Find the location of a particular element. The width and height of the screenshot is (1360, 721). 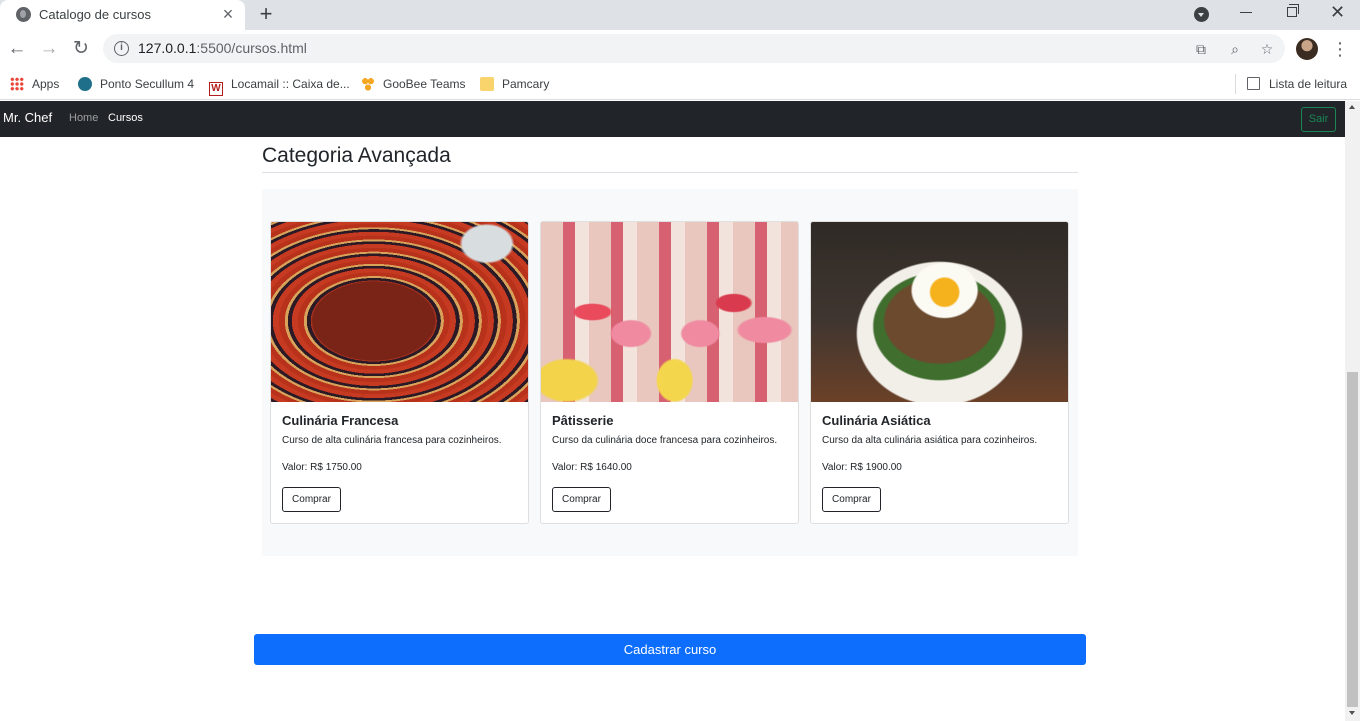

nav-link-cursos: Cursos is located at coordinates (125, 118).